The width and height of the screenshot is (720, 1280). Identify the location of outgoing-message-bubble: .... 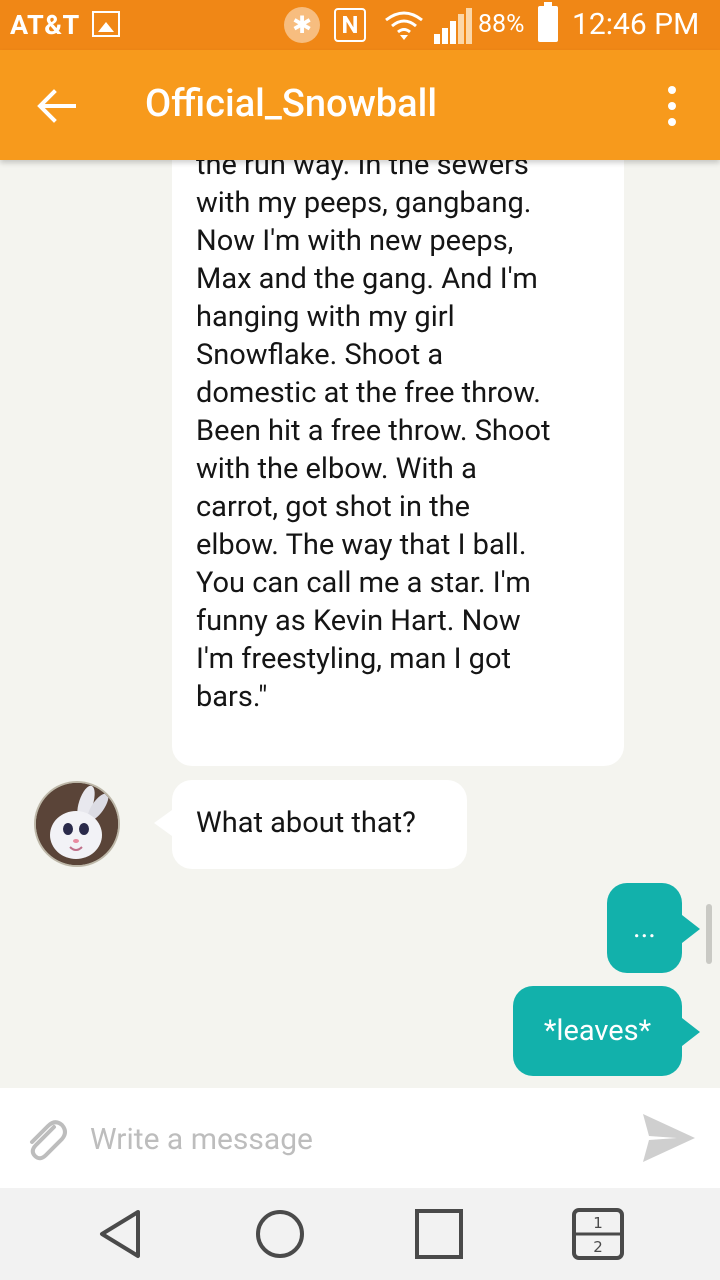
(653, 928).